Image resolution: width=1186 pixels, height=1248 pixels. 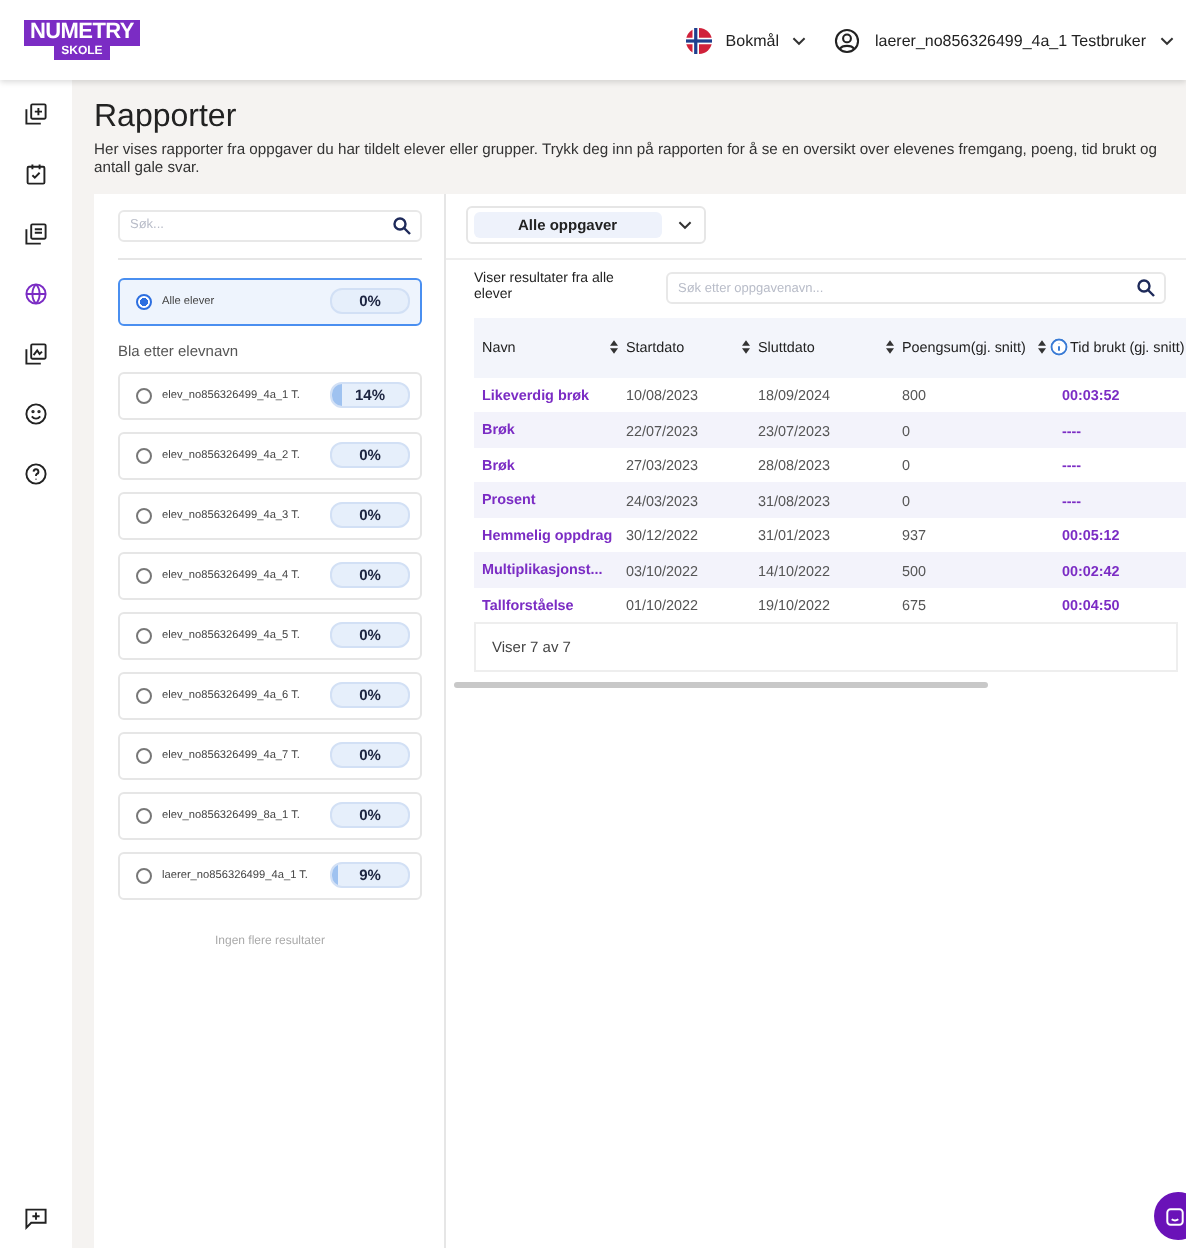 I want to click on info-icon, so click(x=1059, y=347).